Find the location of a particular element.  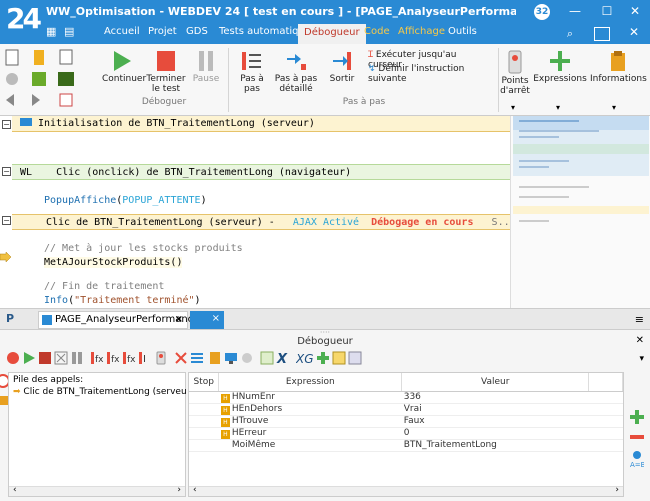

minimize-button: — is located at coordinates (575, 13).